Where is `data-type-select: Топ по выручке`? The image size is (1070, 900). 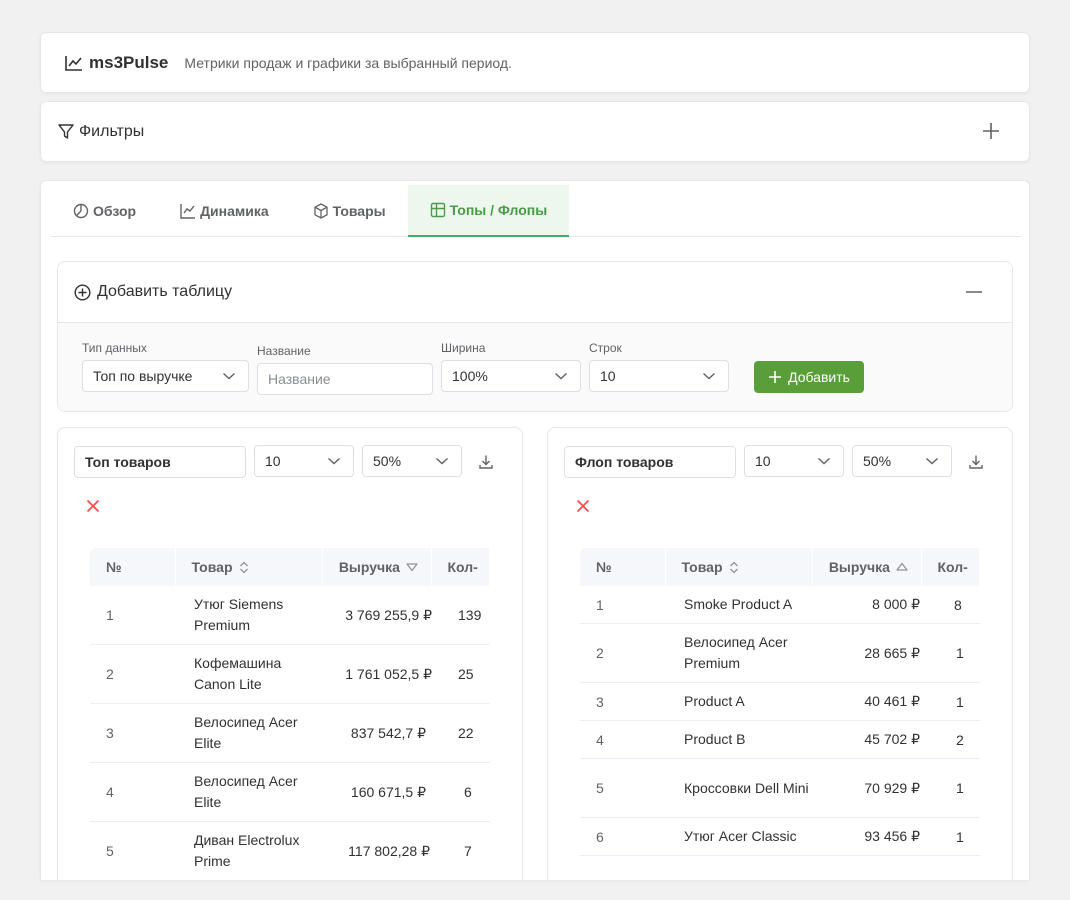
data-type-select: Топ по выручке is located at coordinates (165, 376).